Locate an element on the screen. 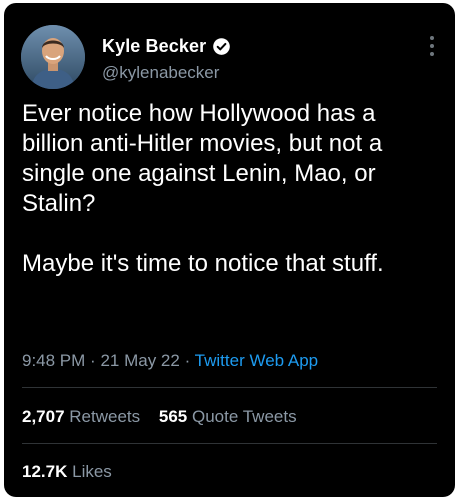  more-options-icon is located at coordinates (432, 46).